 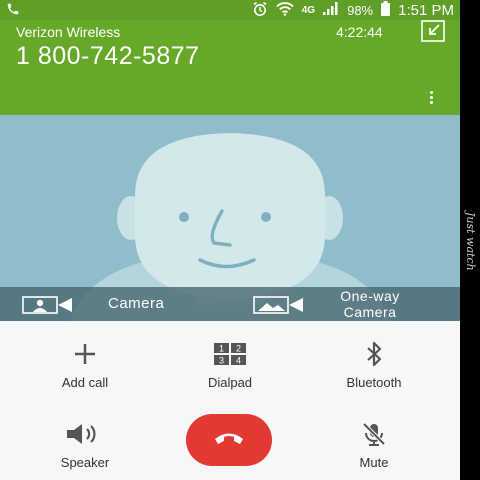 I want to click on end-call-icon, so click(x=229, y=440).